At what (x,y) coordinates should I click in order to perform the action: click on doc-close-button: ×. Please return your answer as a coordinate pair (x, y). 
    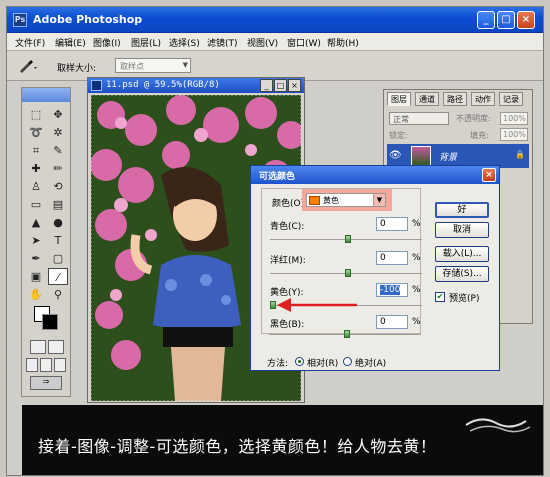
    Looking at the image, I should click on (294, 85).